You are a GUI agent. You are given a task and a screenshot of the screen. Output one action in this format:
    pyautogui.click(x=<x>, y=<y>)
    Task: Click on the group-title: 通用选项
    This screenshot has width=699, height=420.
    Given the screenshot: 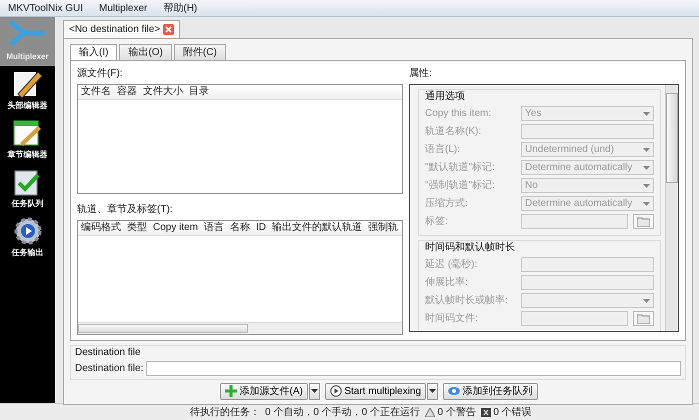 What is the action you would take?
    pyautogui.click(x=445, y=97)
    